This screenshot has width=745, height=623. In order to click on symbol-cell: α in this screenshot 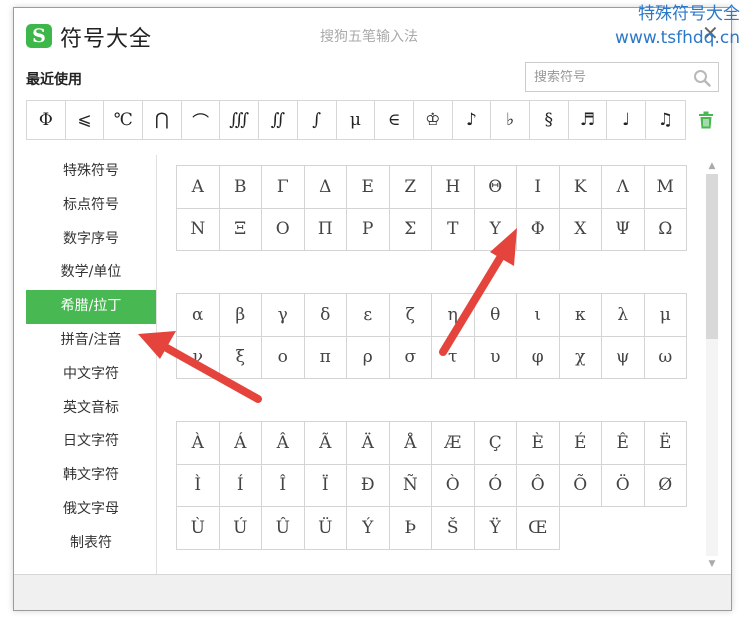, I will do `click(198, 315)`.